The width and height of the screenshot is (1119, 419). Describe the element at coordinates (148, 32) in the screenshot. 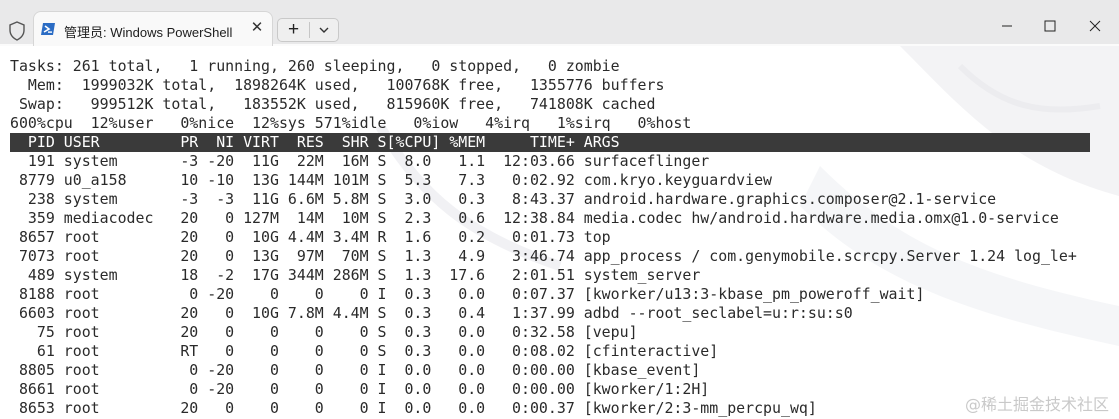

I see `tab-title: 管理员: Windows PowerShell` at that location.